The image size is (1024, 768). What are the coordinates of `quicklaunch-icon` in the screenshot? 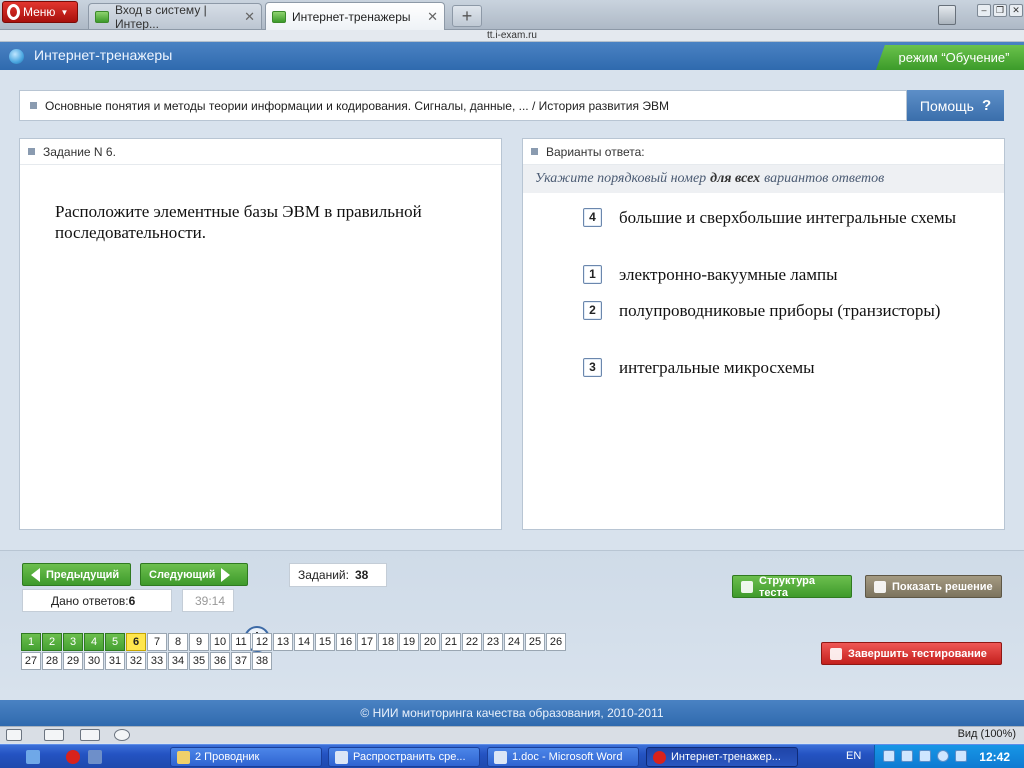 It's located at (95, 757).